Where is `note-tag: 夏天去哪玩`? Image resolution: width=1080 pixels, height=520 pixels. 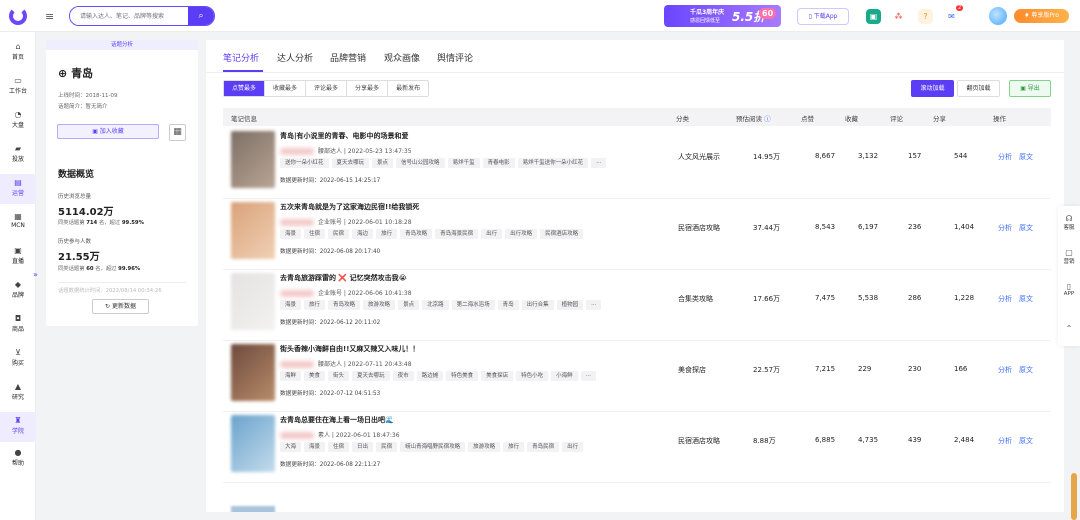
note-tag: 夏天去哪玩 is located at coordinates (371, 376).